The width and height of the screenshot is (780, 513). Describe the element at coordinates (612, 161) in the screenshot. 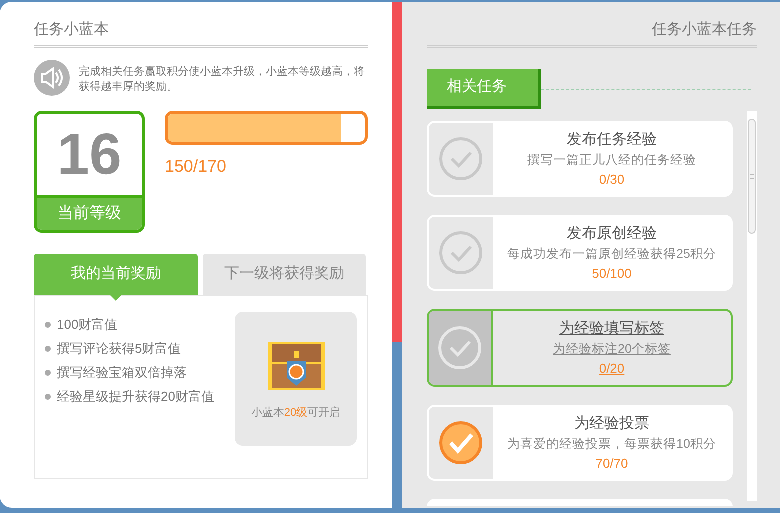

I see `task-description: 撰写一篇正儿八经的任务经验` at that location.